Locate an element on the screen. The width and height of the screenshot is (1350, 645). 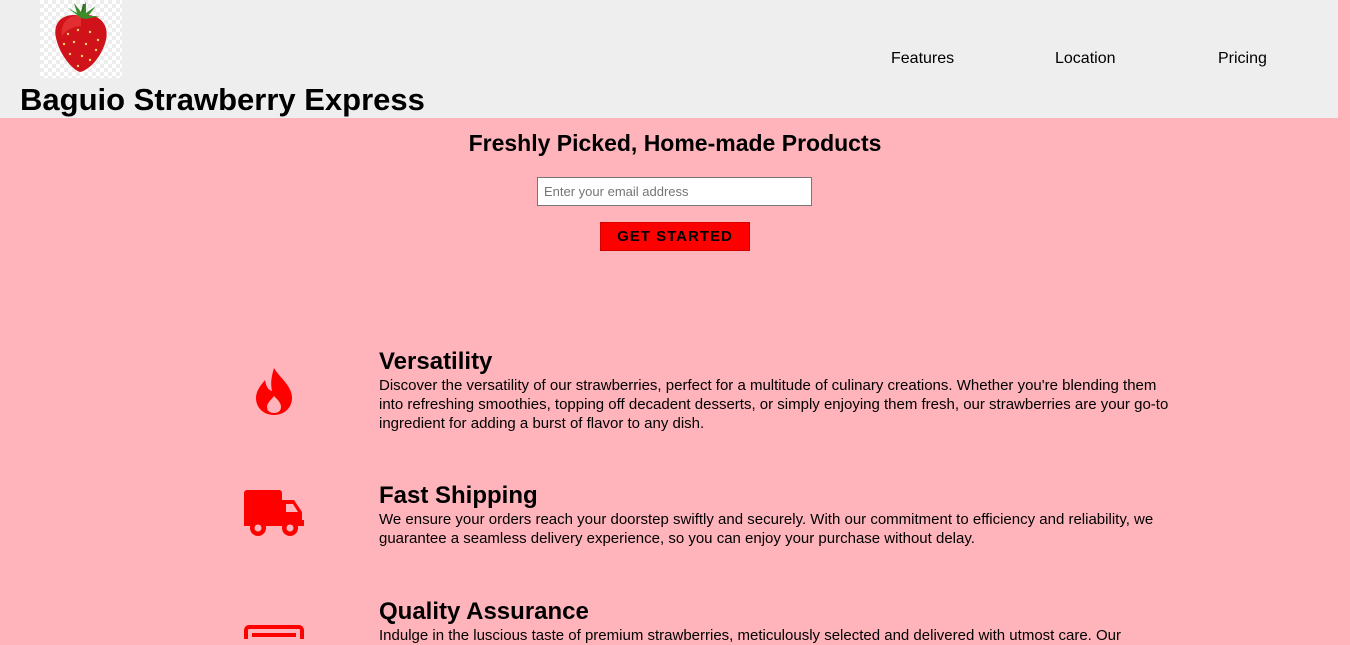
nav-link-location: Location is located at coordinates (1085, 59).